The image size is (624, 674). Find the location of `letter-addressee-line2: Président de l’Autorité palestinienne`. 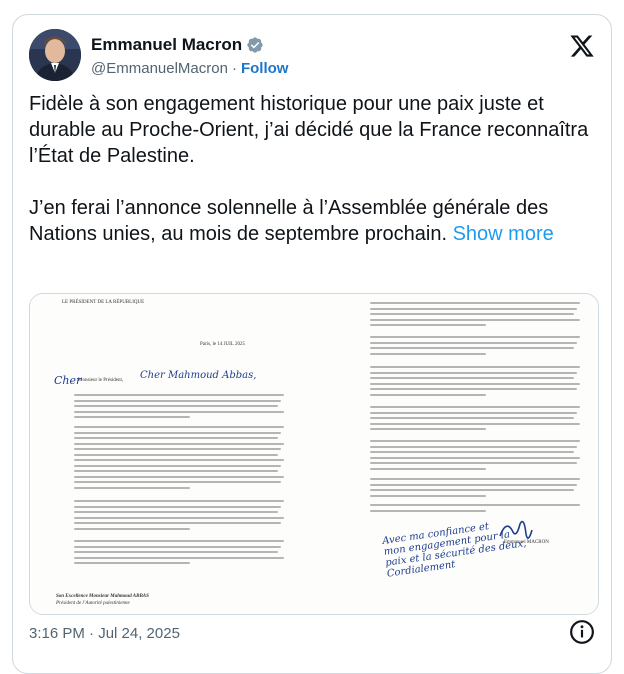

letter-addressee-line2: Président de l’Autorité palestinienne is located at coordinates (93, 603).